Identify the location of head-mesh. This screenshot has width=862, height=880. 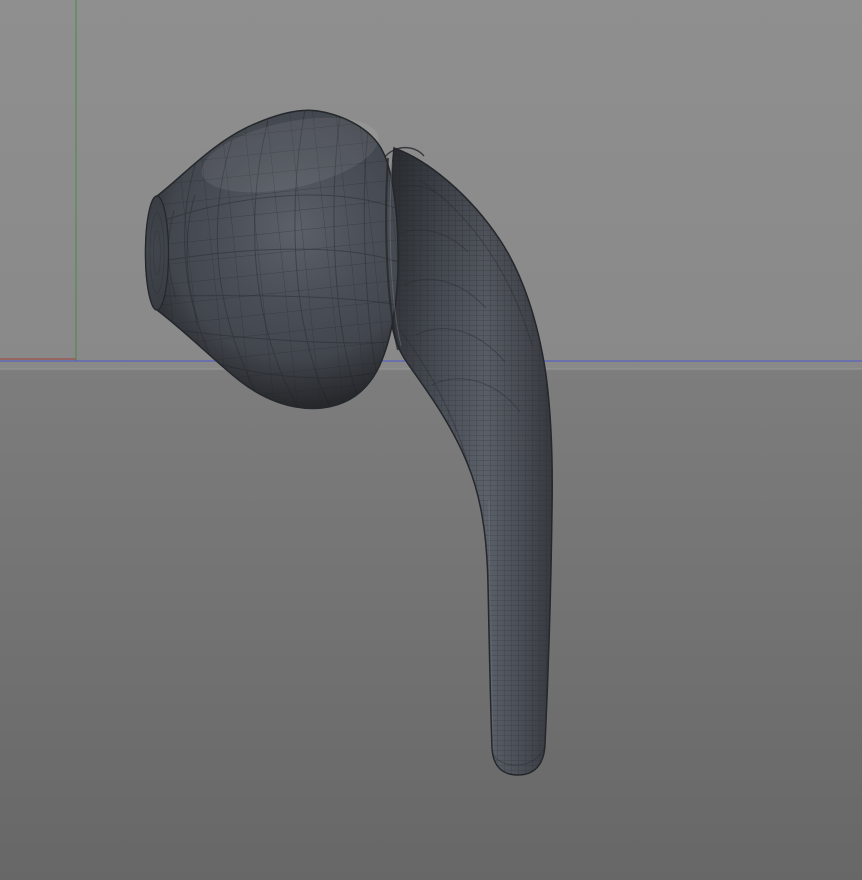
(273, 259).